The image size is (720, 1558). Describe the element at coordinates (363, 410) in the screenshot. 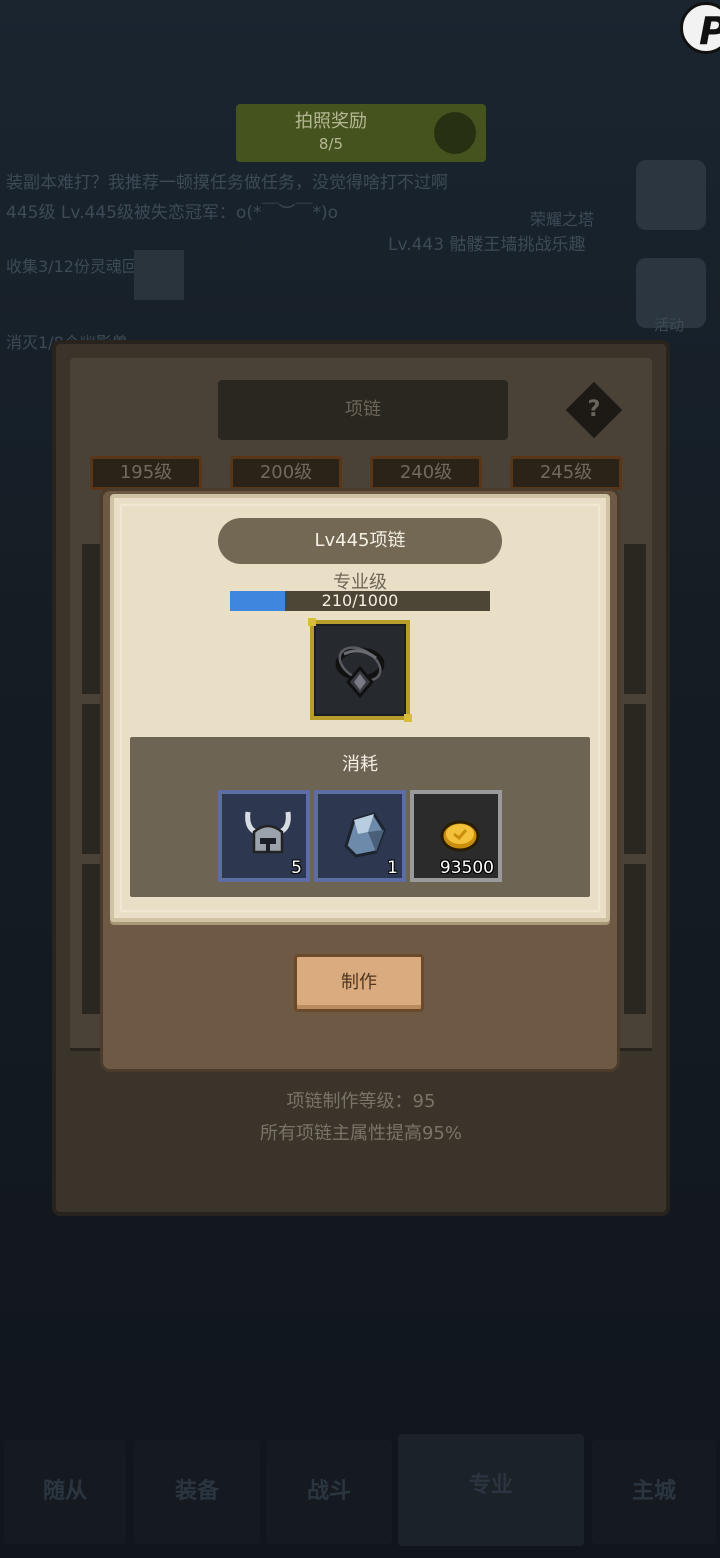

I see `crafting-panel-title: 项链` at that location.